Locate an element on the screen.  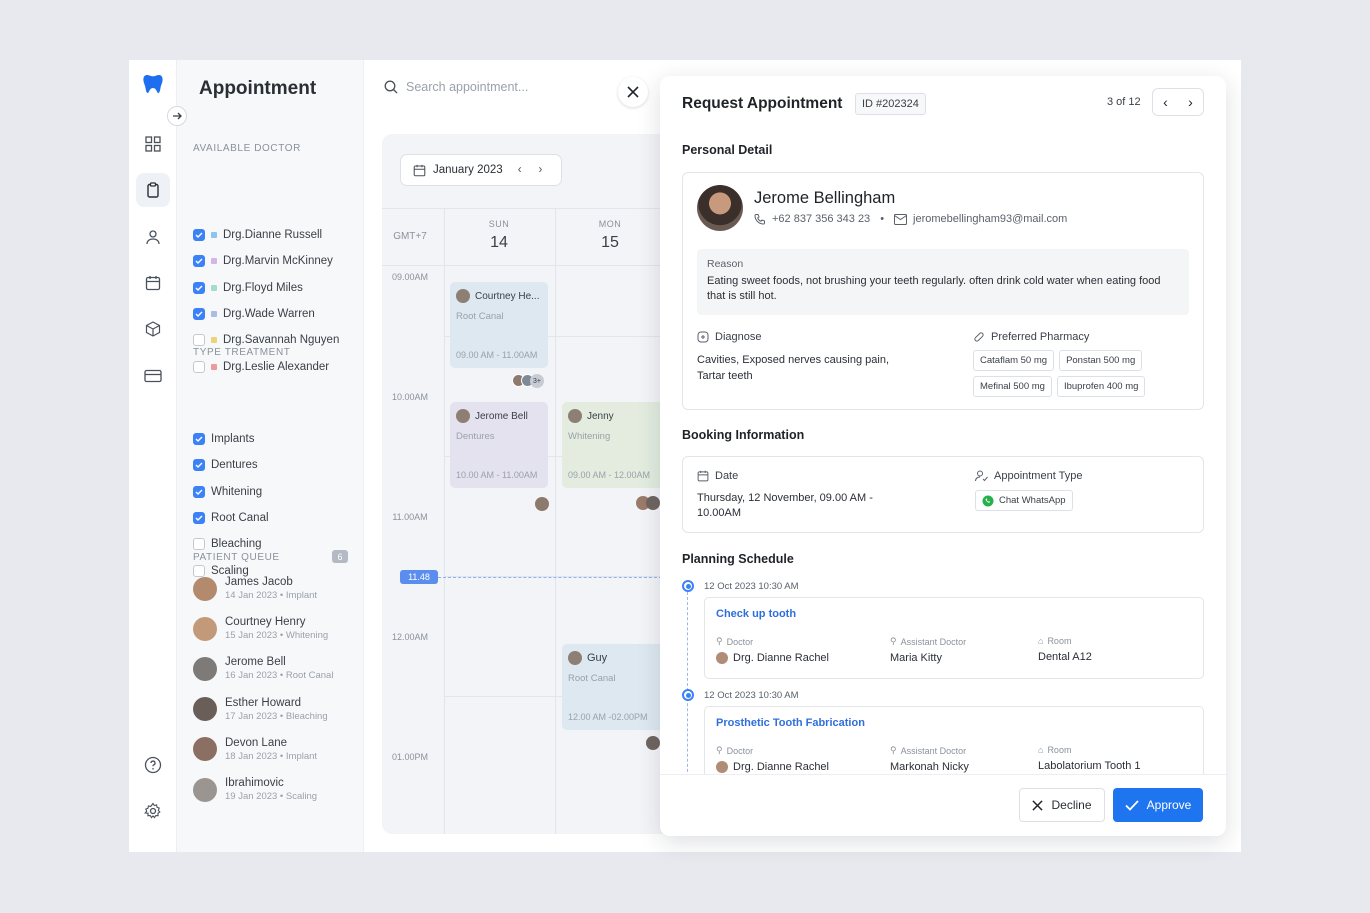
plan-assistant: ⚲ Assistant Doctor Markonah Nicky is located at coordinates (929, 759).